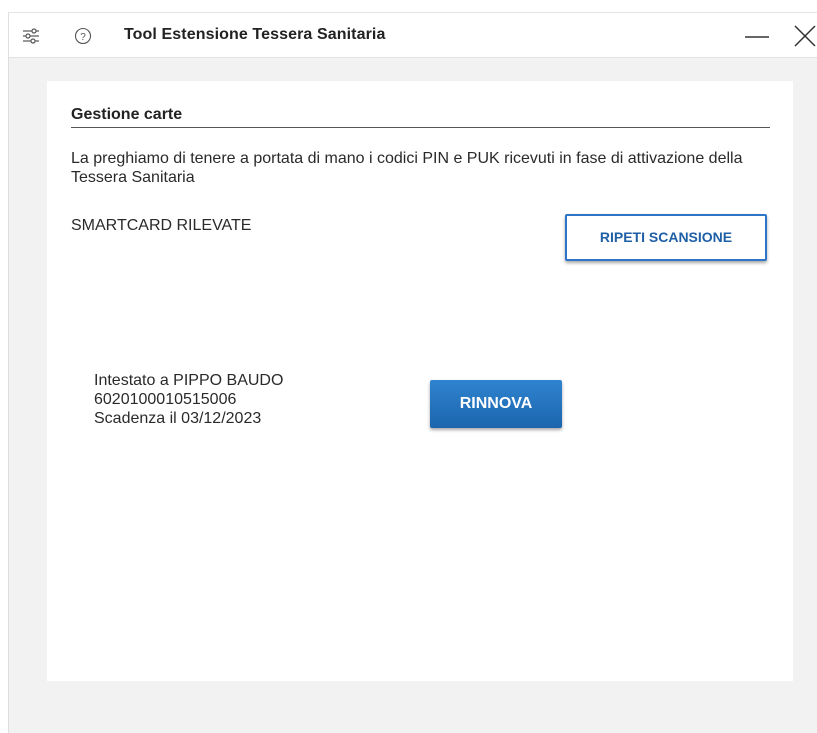  I want to click on help-circle-icon: ?, so click(83, 36).